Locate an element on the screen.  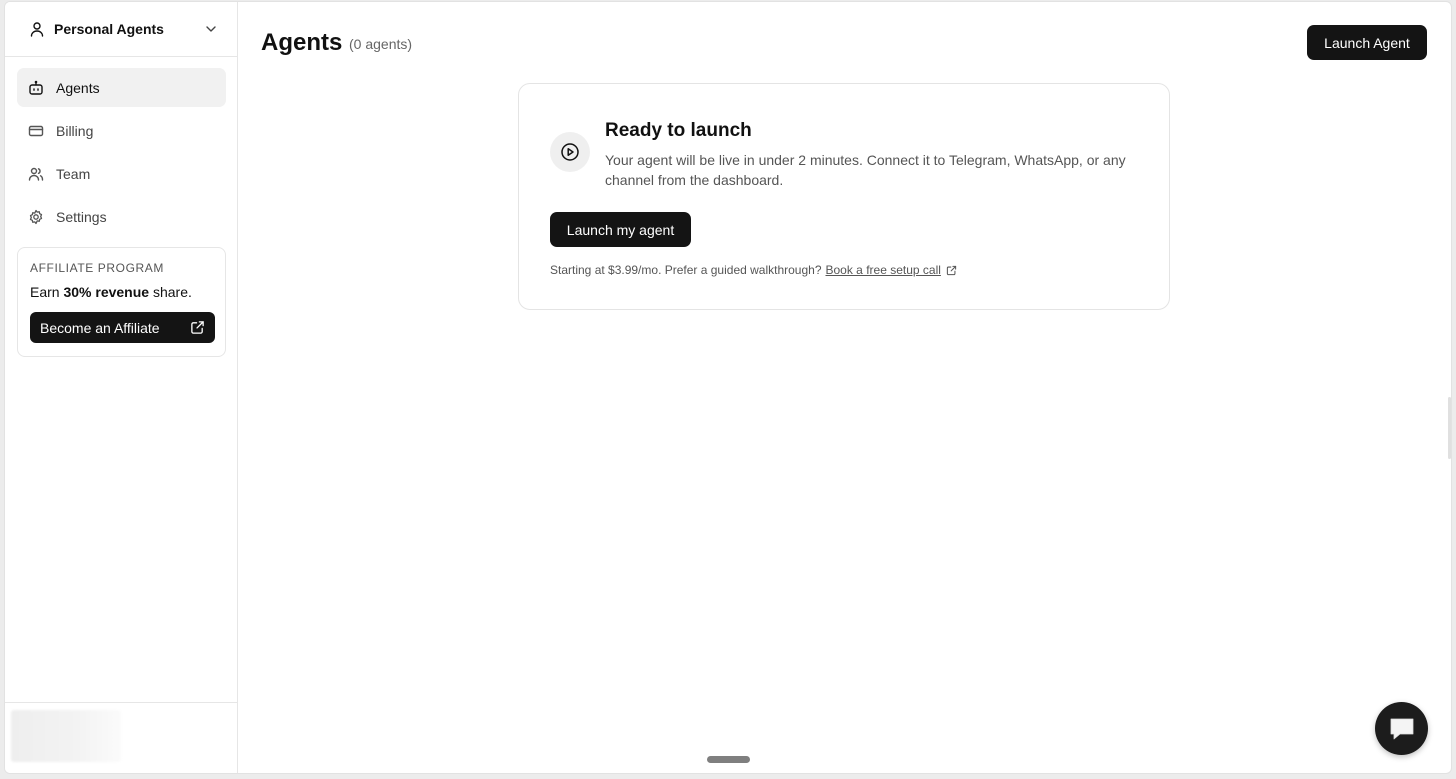
affiliate-title: AFFILIATE PROGRAM is located at coordinates (97, 268).